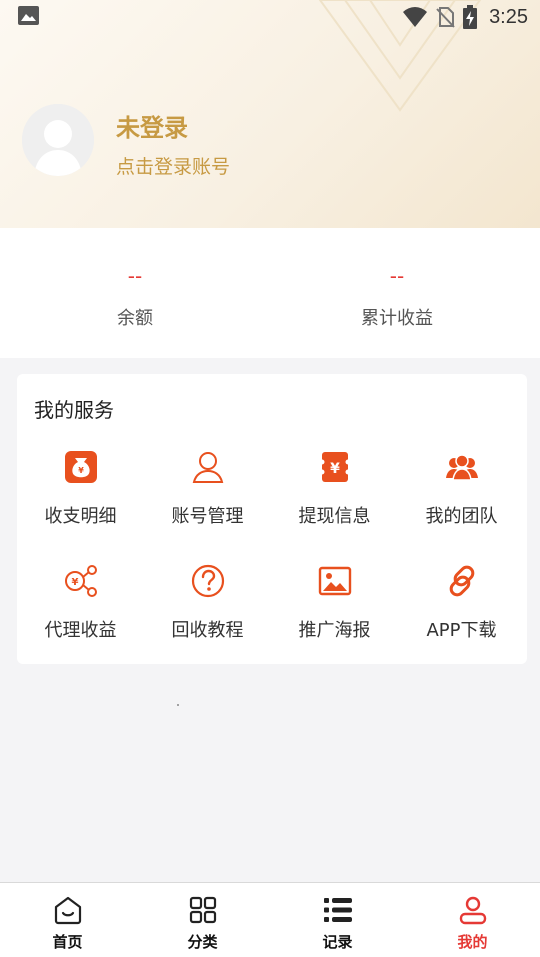 This screenshot has height=957, width=540. I want to click on default-user-avatar-icon, so click(58, 140).